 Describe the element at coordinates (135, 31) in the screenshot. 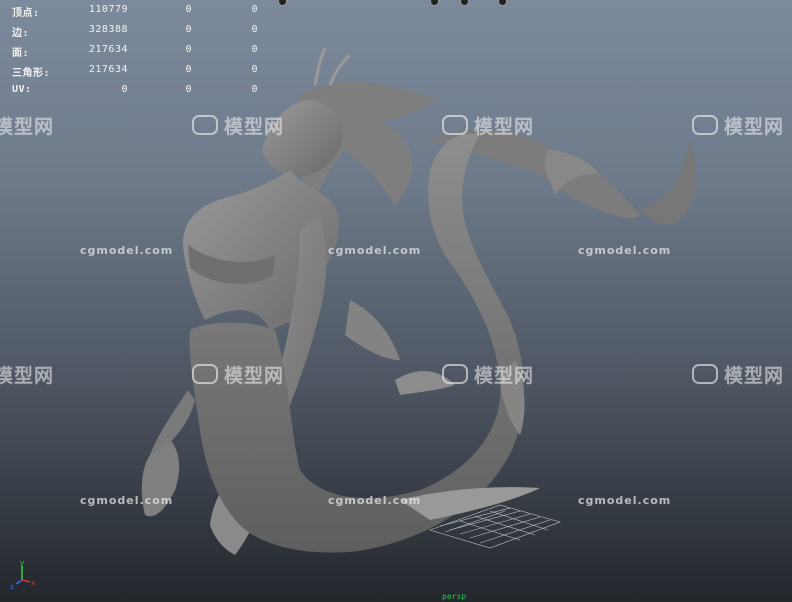

I see `hud-row-edges: 边: 328388 0 0` at that location.